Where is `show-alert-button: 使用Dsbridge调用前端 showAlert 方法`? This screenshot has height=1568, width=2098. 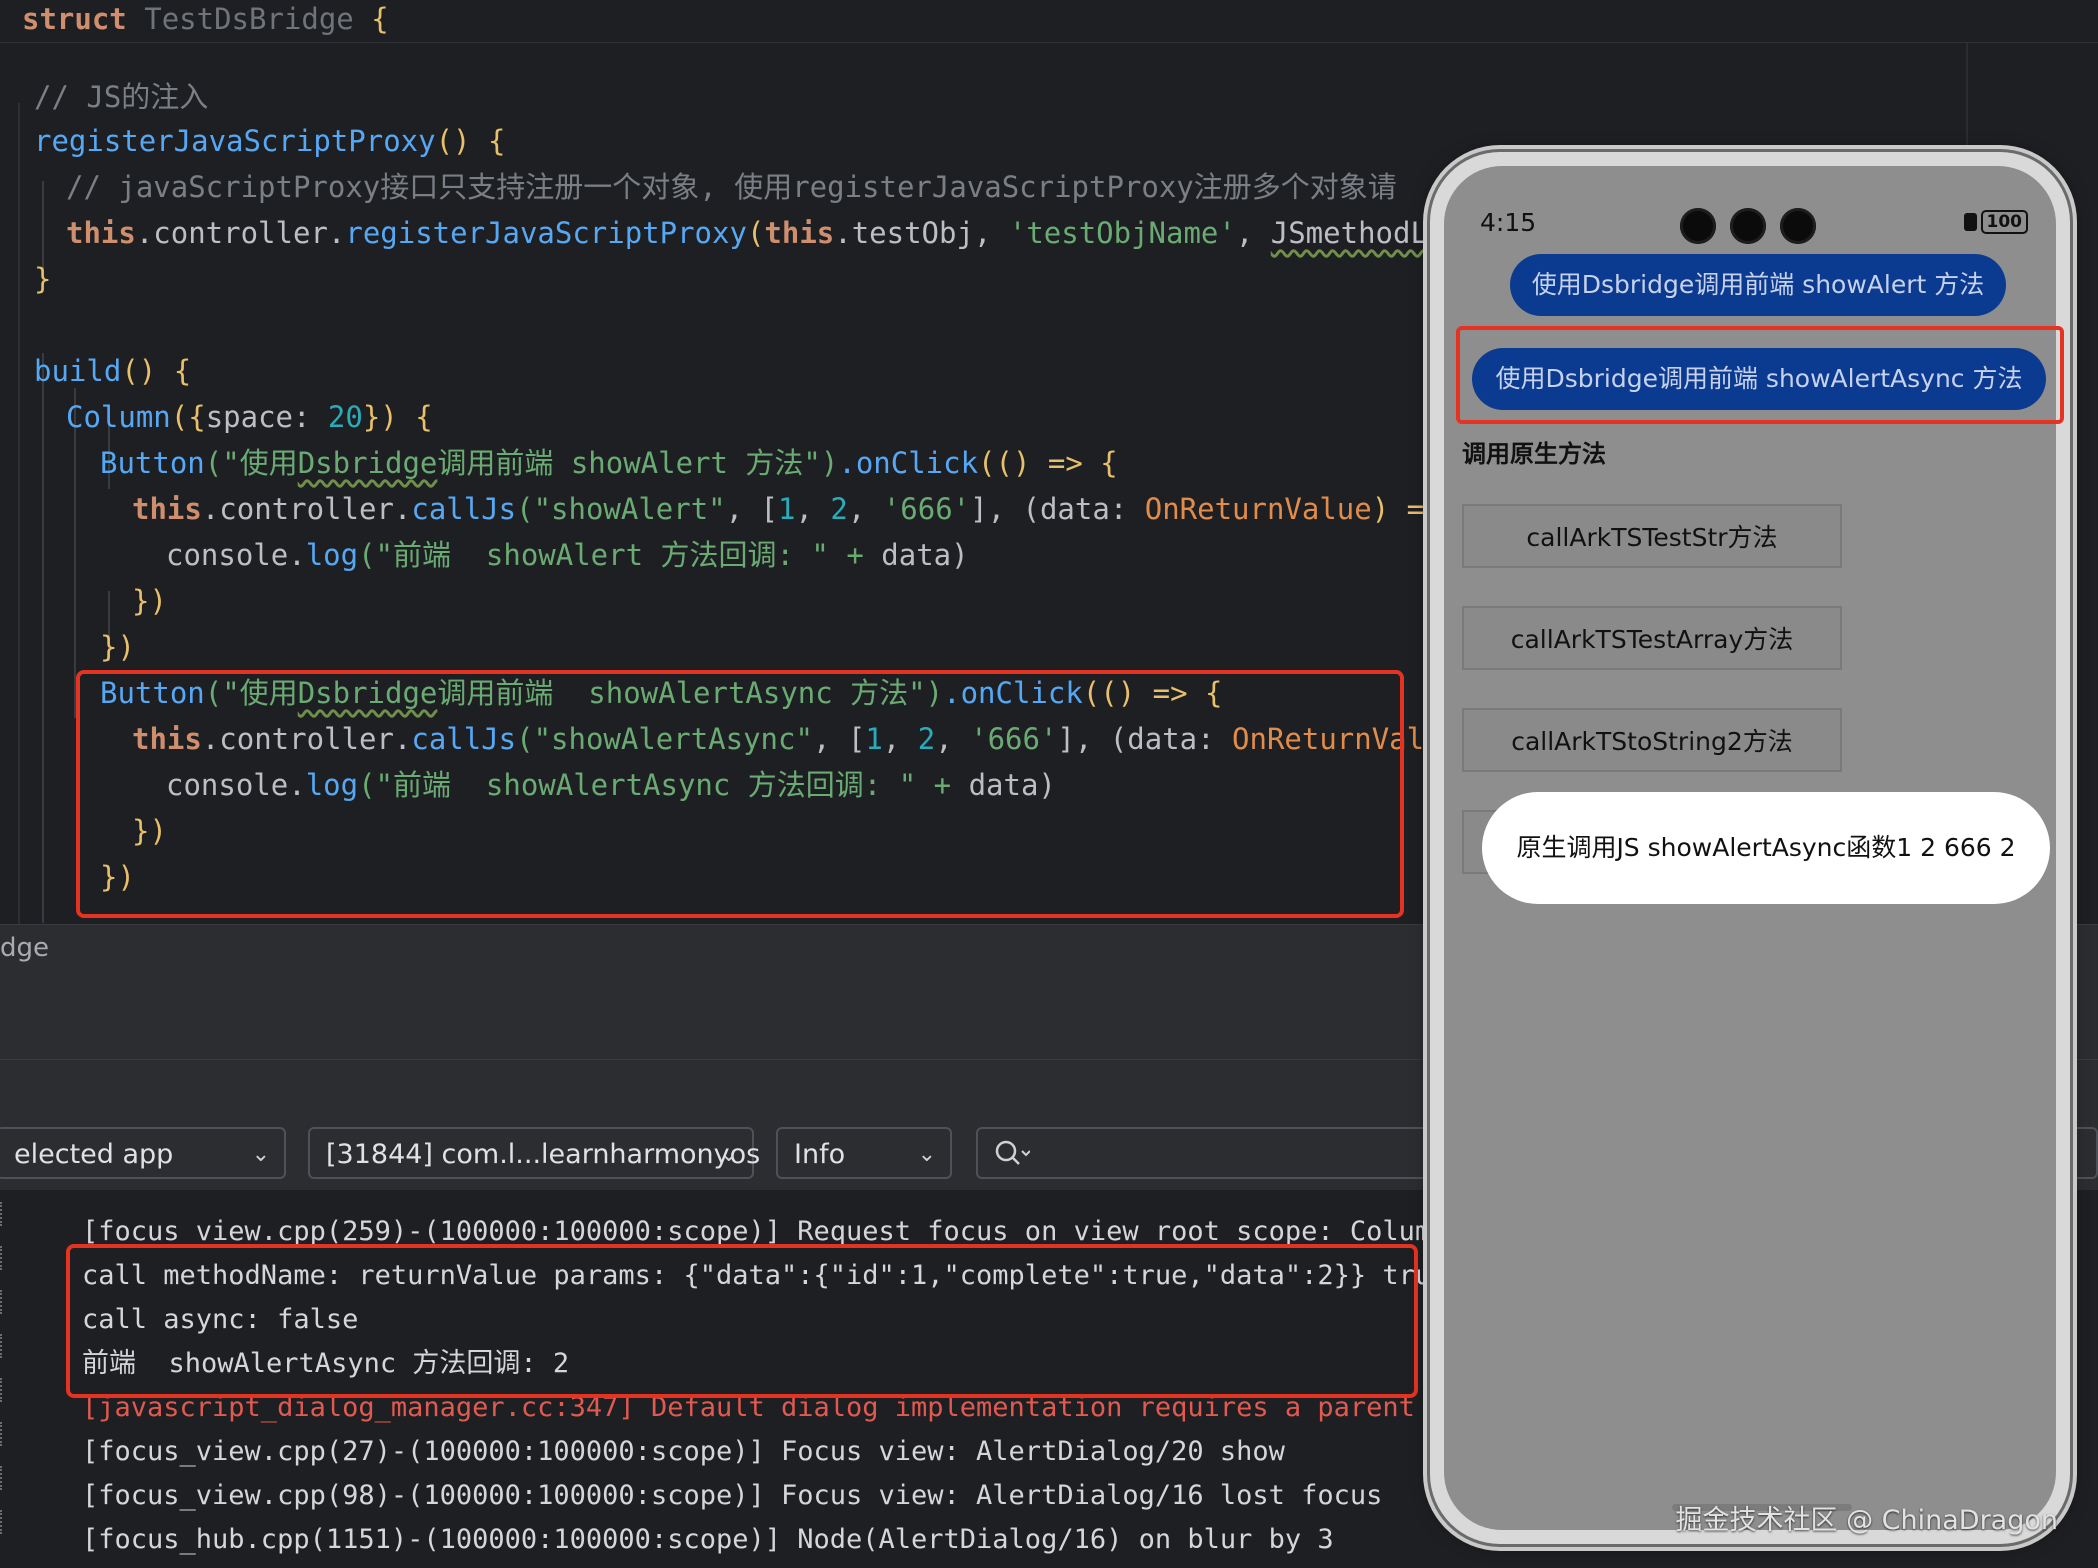 show-alert-button: 使用Dsbridge调用前端 showAlert 方法 is located at coordinates (1758, 285).